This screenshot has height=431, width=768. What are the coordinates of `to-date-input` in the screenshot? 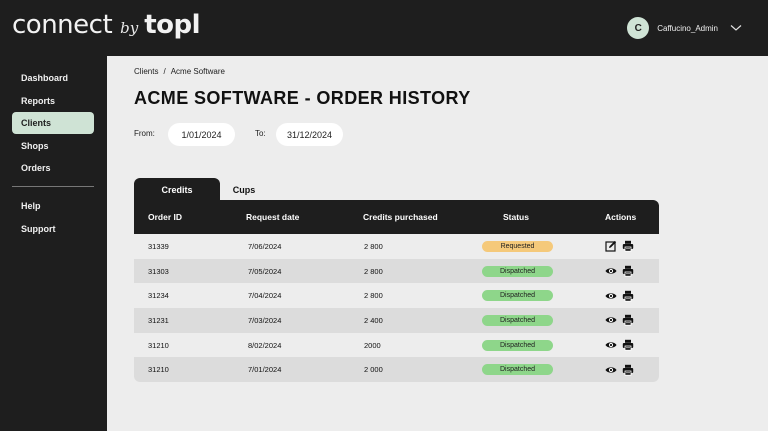 It's located at (309, 134).